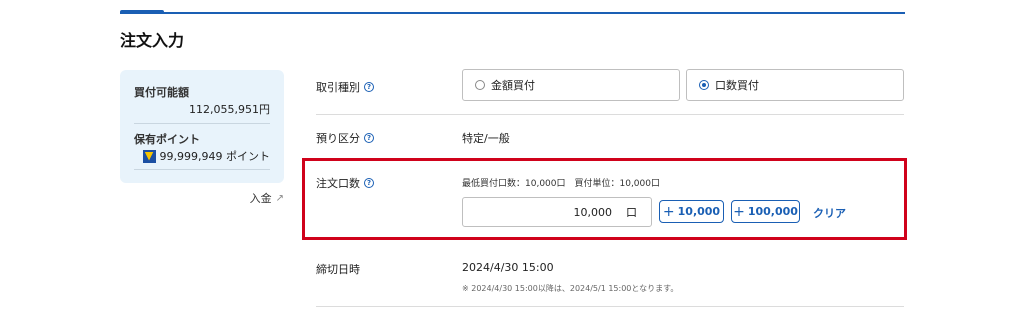  I want to click on add-10000-button: + 10,000, so click(691, 211).